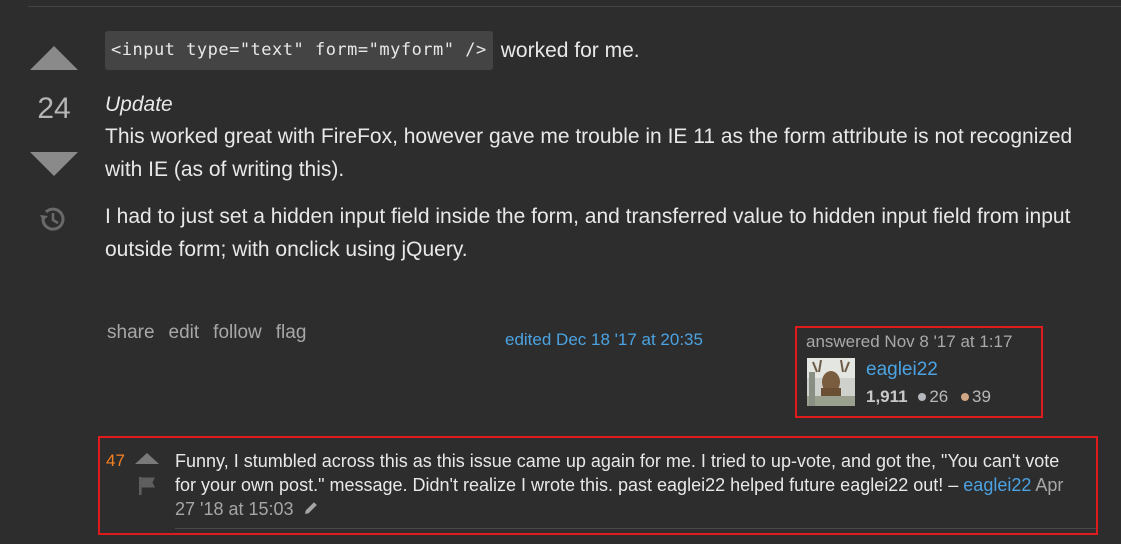  What do you see at coordinates (147, 458) in the screenshot?
I see `comment-upvote-icon` at bounding box center [147, 458].